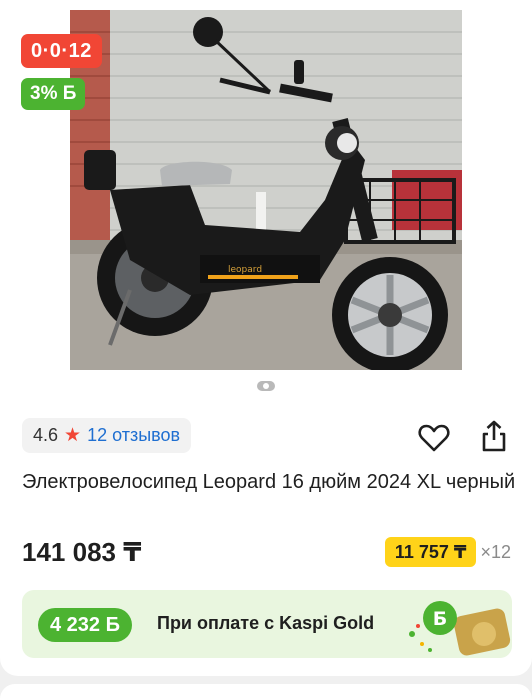 Image resolution: width=532 pixels, height=699 pixels. I want to click on star-icon: ★, so click(73, 435).